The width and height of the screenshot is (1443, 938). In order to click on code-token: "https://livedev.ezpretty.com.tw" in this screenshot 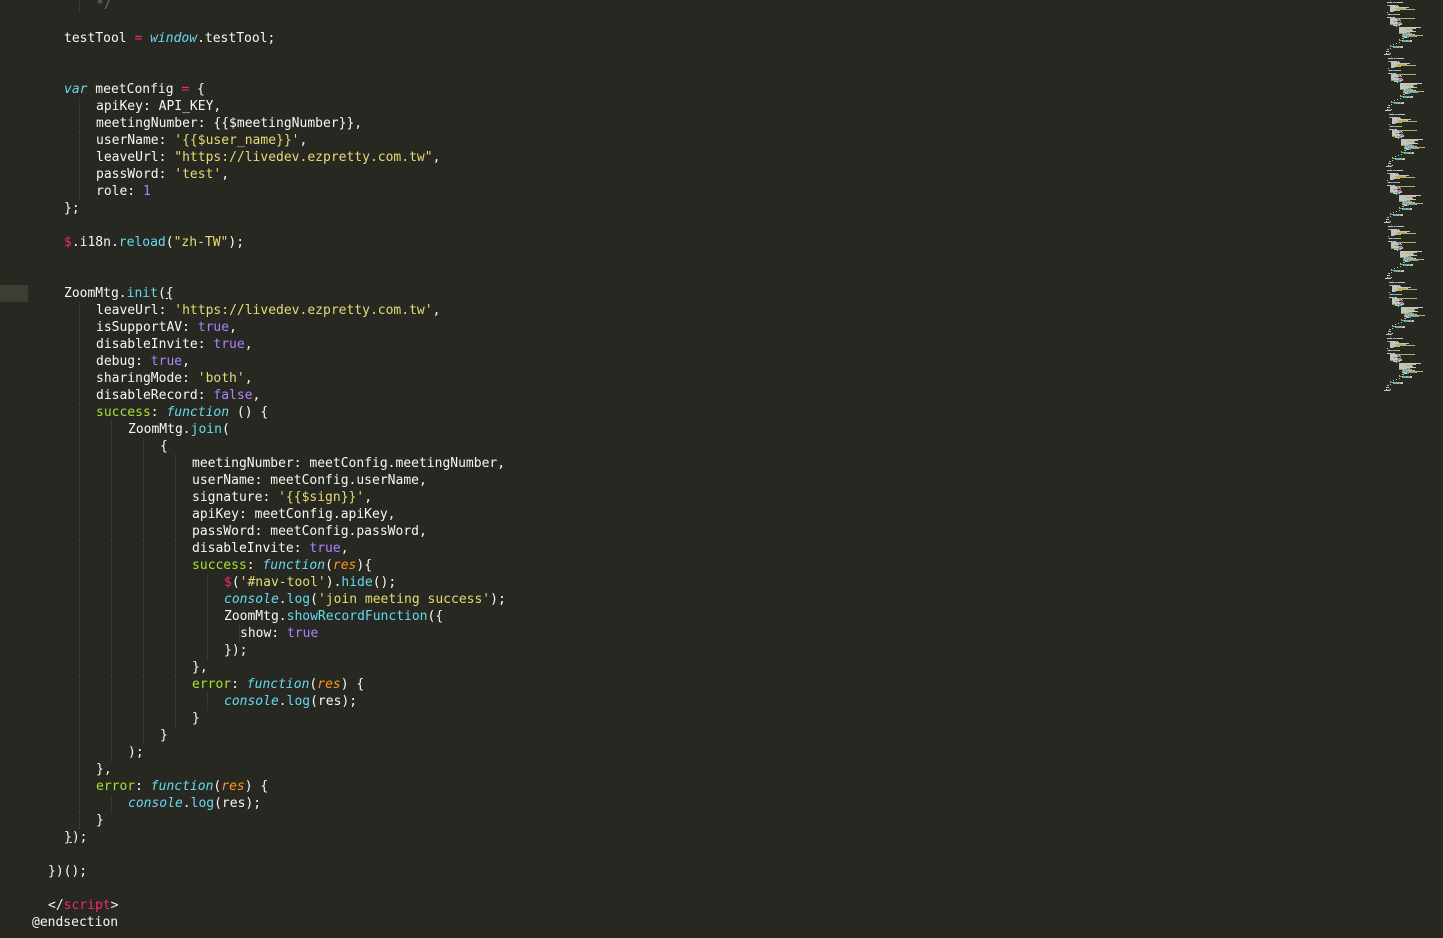, I will do `click(303, 157)`.